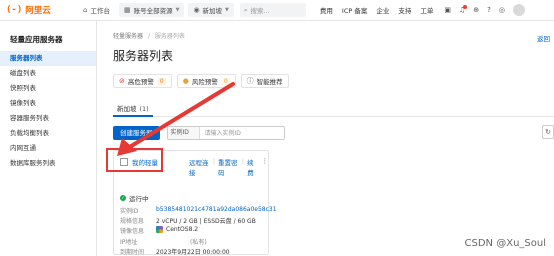  Describe the element at coordinates (132, 231) in the screenshot. I see `image-key: 镜像信息` at that location.